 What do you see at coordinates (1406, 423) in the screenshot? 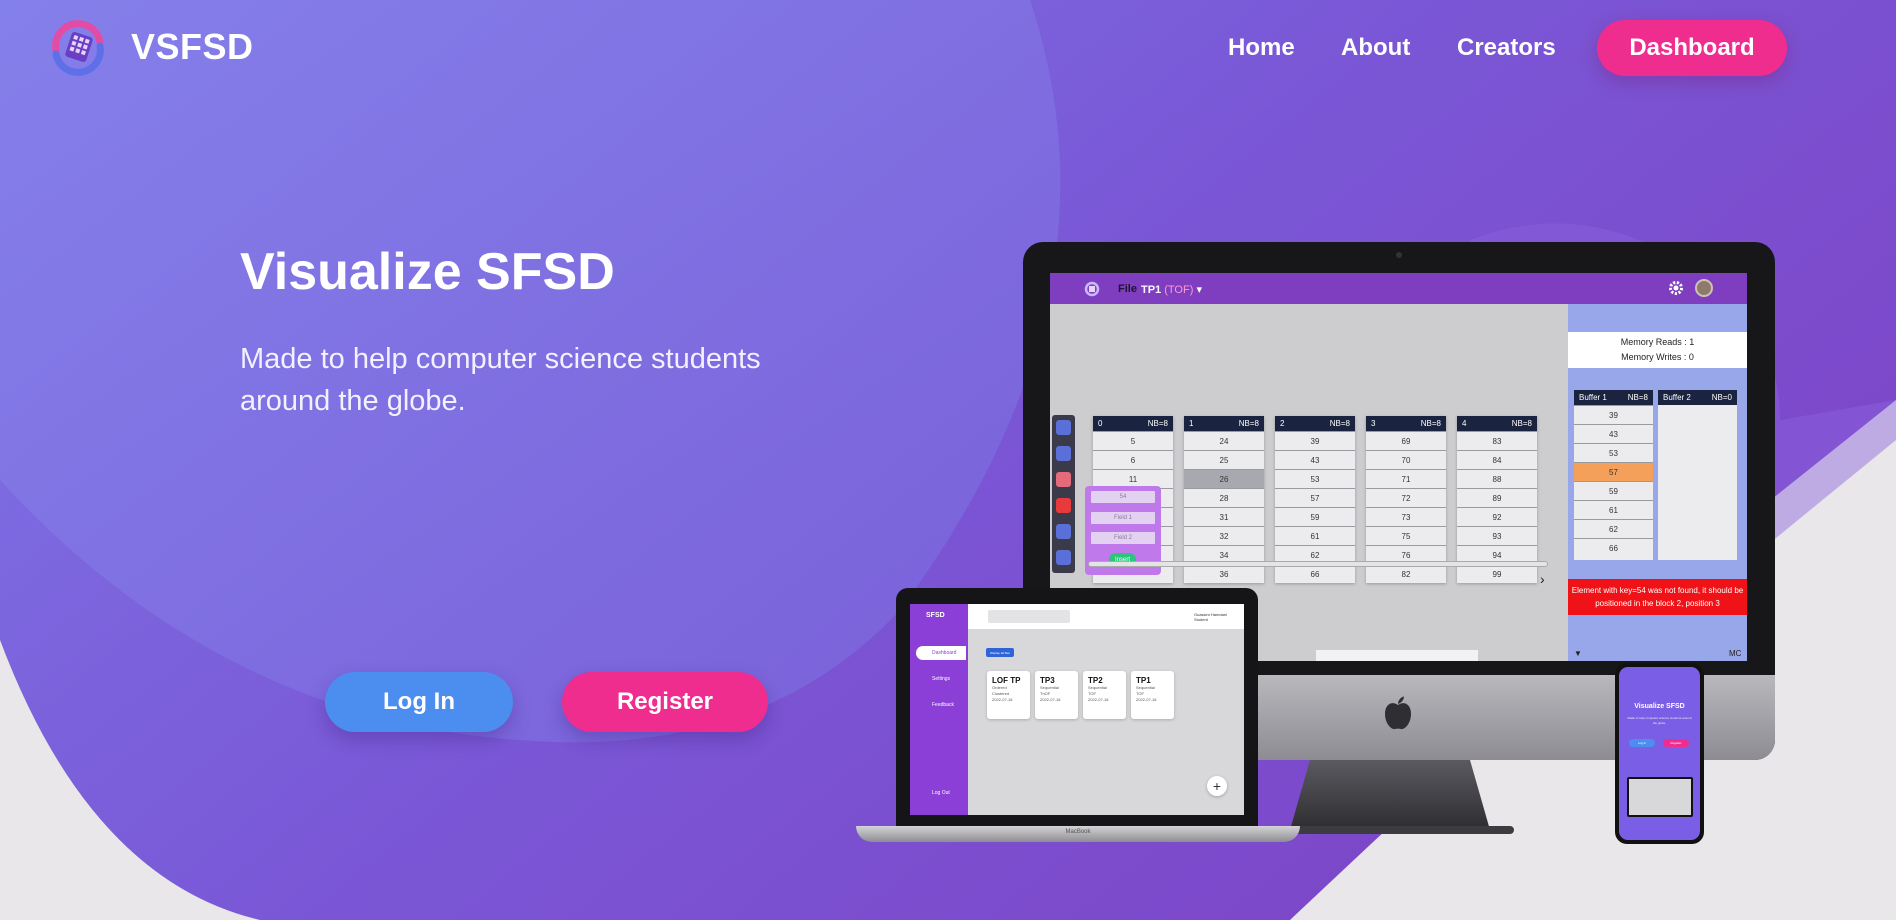
I see `block-header: 3 NB=8` at bounding box center [1406, 423].